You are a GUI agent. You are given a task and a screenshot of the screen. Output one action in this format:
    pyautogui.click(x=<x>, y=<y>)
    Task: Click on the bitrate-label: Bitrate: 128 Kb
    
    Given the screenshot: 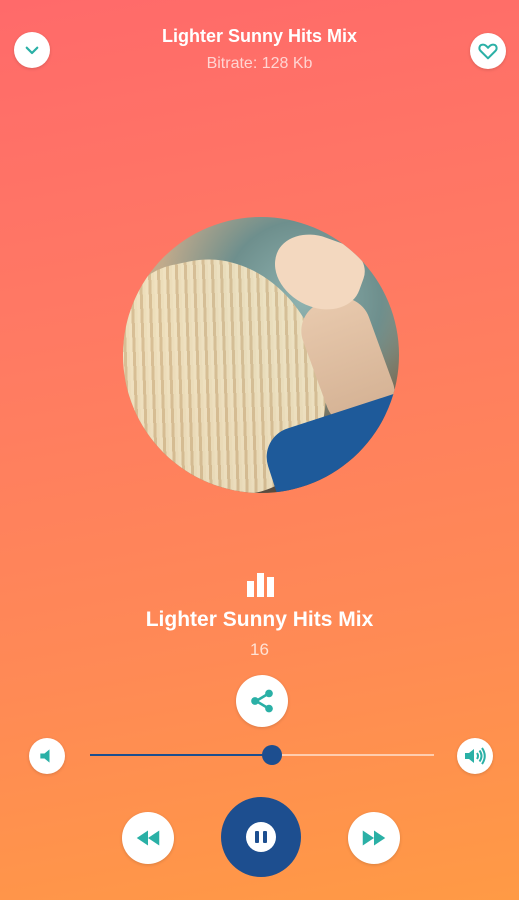 What is the action you would take?
    pyautogui.click(x=259, y=63)
    